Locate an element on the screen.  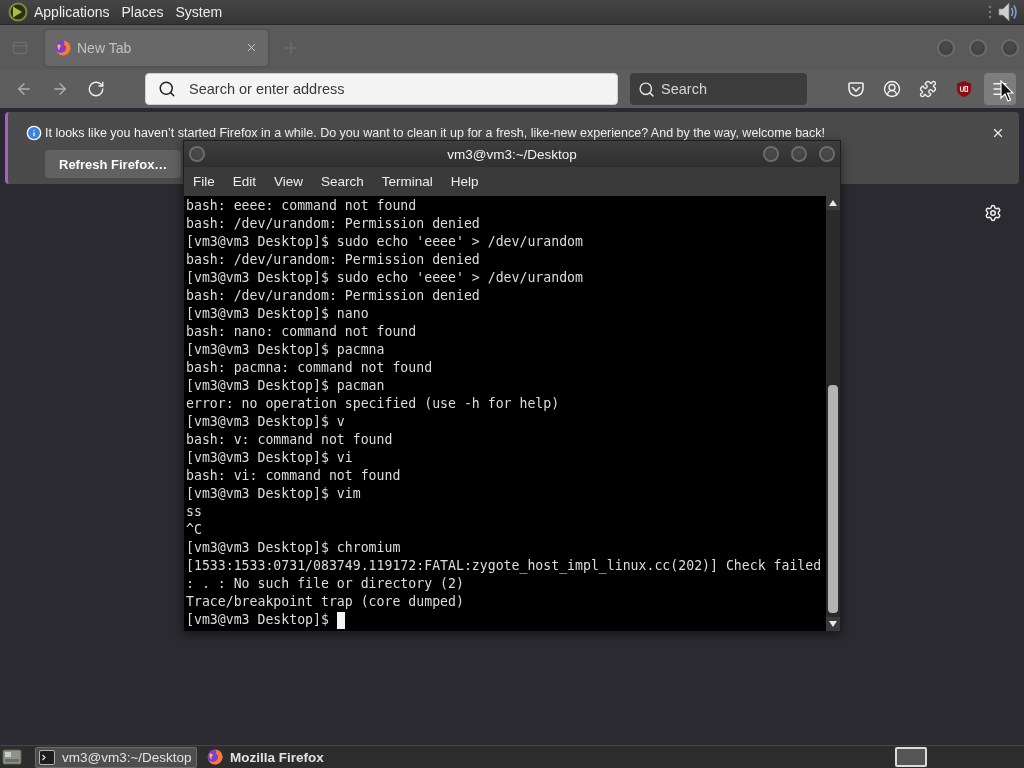
scroll-up-button is located at coordinates (833, 203).